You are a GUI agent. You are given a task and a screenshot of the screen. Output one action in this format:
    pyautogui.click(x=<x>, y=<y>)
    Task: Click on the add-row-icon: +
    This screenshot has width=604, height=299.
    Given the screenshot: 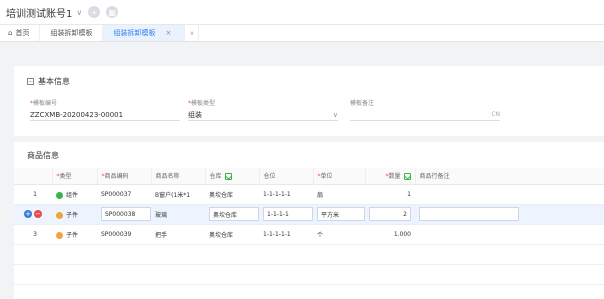 What is the action you would take?
    pyautogui.click(x=28, y=214)
    